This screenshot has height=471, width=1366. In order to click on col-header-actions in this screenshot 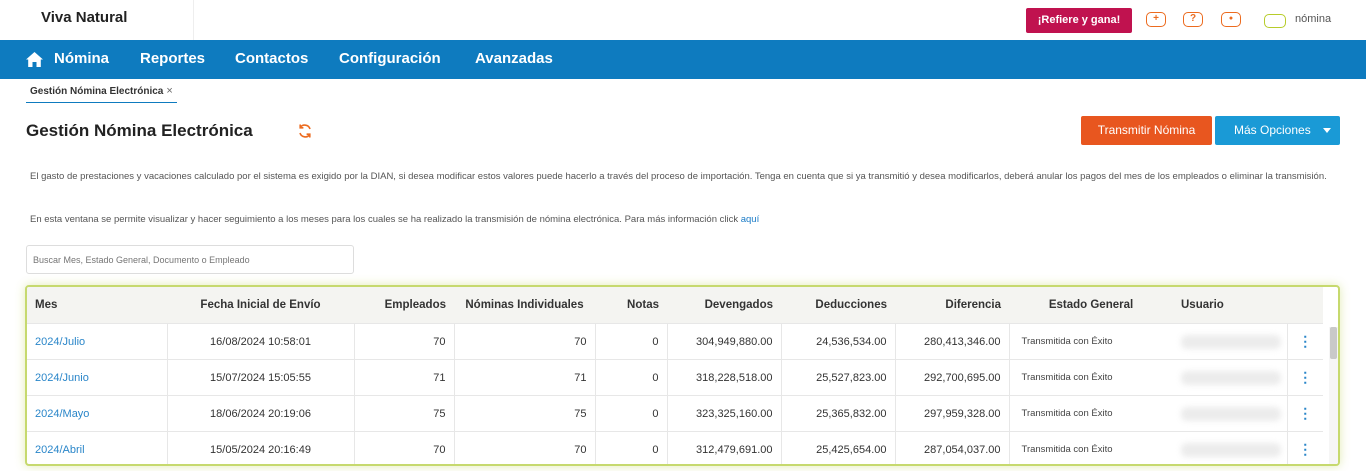, I will do `click(1305, 305)`.